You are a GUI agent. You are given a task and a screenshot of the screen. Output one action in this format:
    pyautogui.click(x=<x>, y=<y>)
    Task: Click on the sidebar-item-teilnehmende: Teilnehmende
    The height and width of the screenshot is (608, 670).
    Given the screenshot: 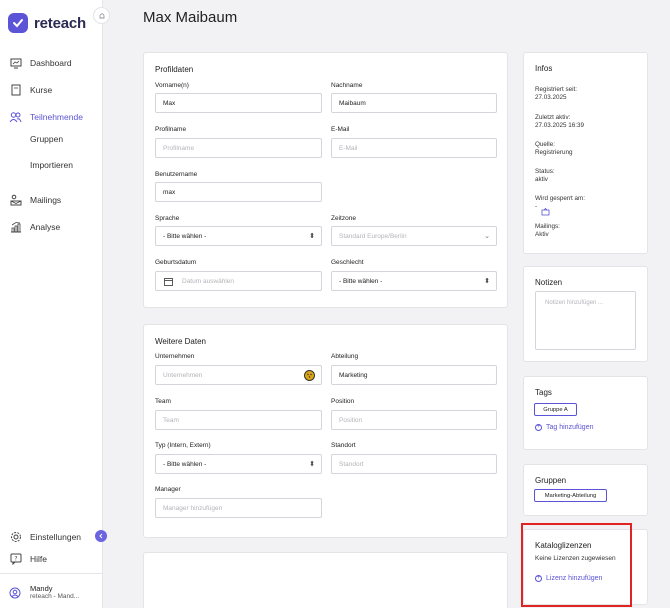 What is the action you would take?
    pyautogui.click(x=46, y=116)
    